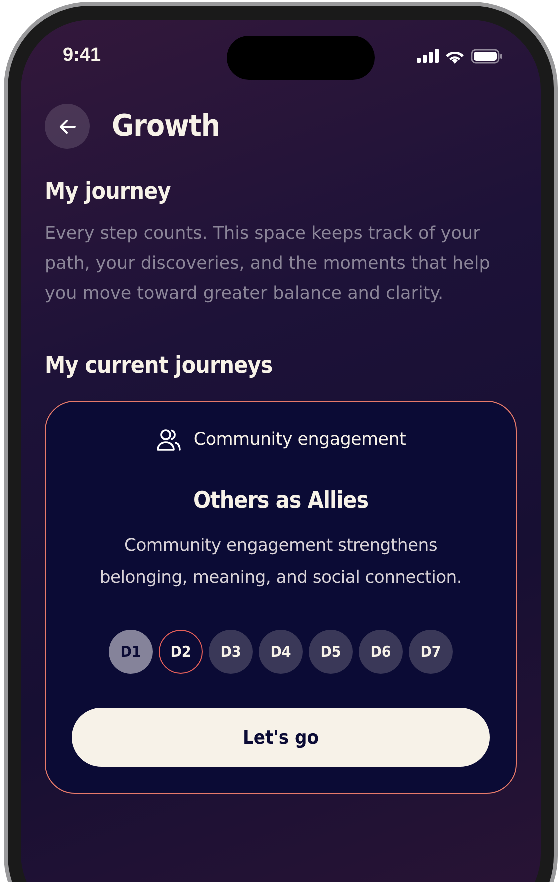 This screenshot has height=882, width=560. What do you see at coordinates (169, 440) in the screenshot?
I see `people-icon` at bounding box center [169, 440].